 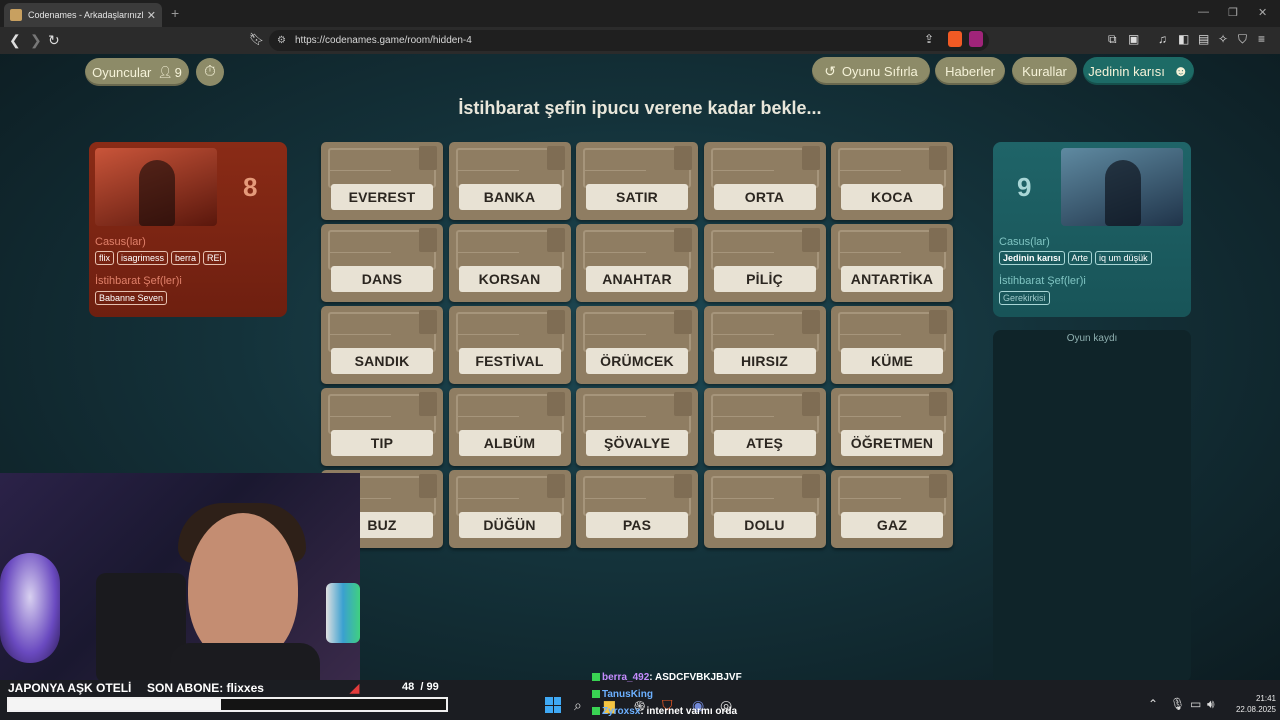 What do you see at coordinates (122, 72) in the screenshot?
I see `players-label: Oyuncular` at bounding box center [122, 72].